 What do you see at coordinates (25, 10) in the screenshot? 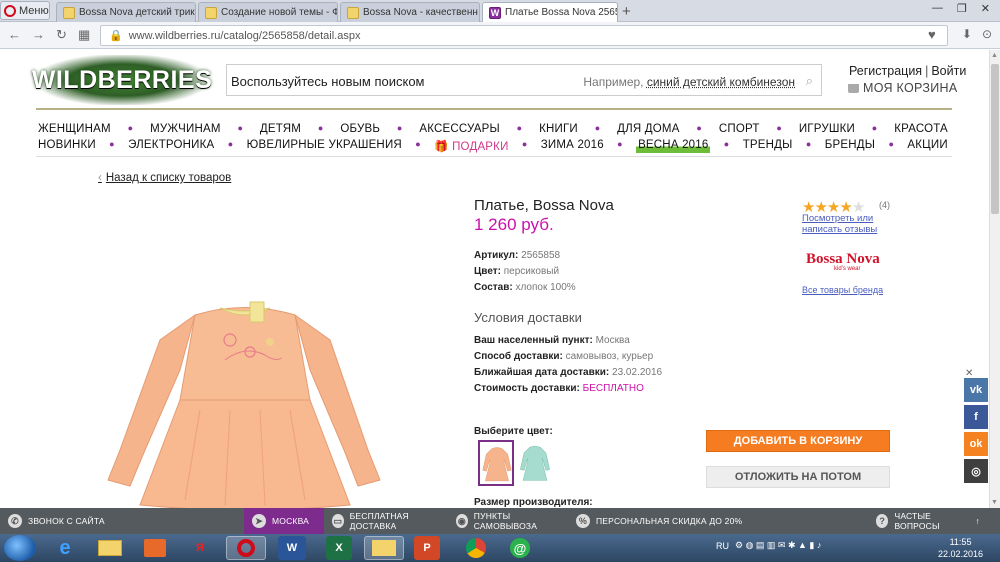
I see `browser-menu-button: Меню` at bounding box center [25, 10].